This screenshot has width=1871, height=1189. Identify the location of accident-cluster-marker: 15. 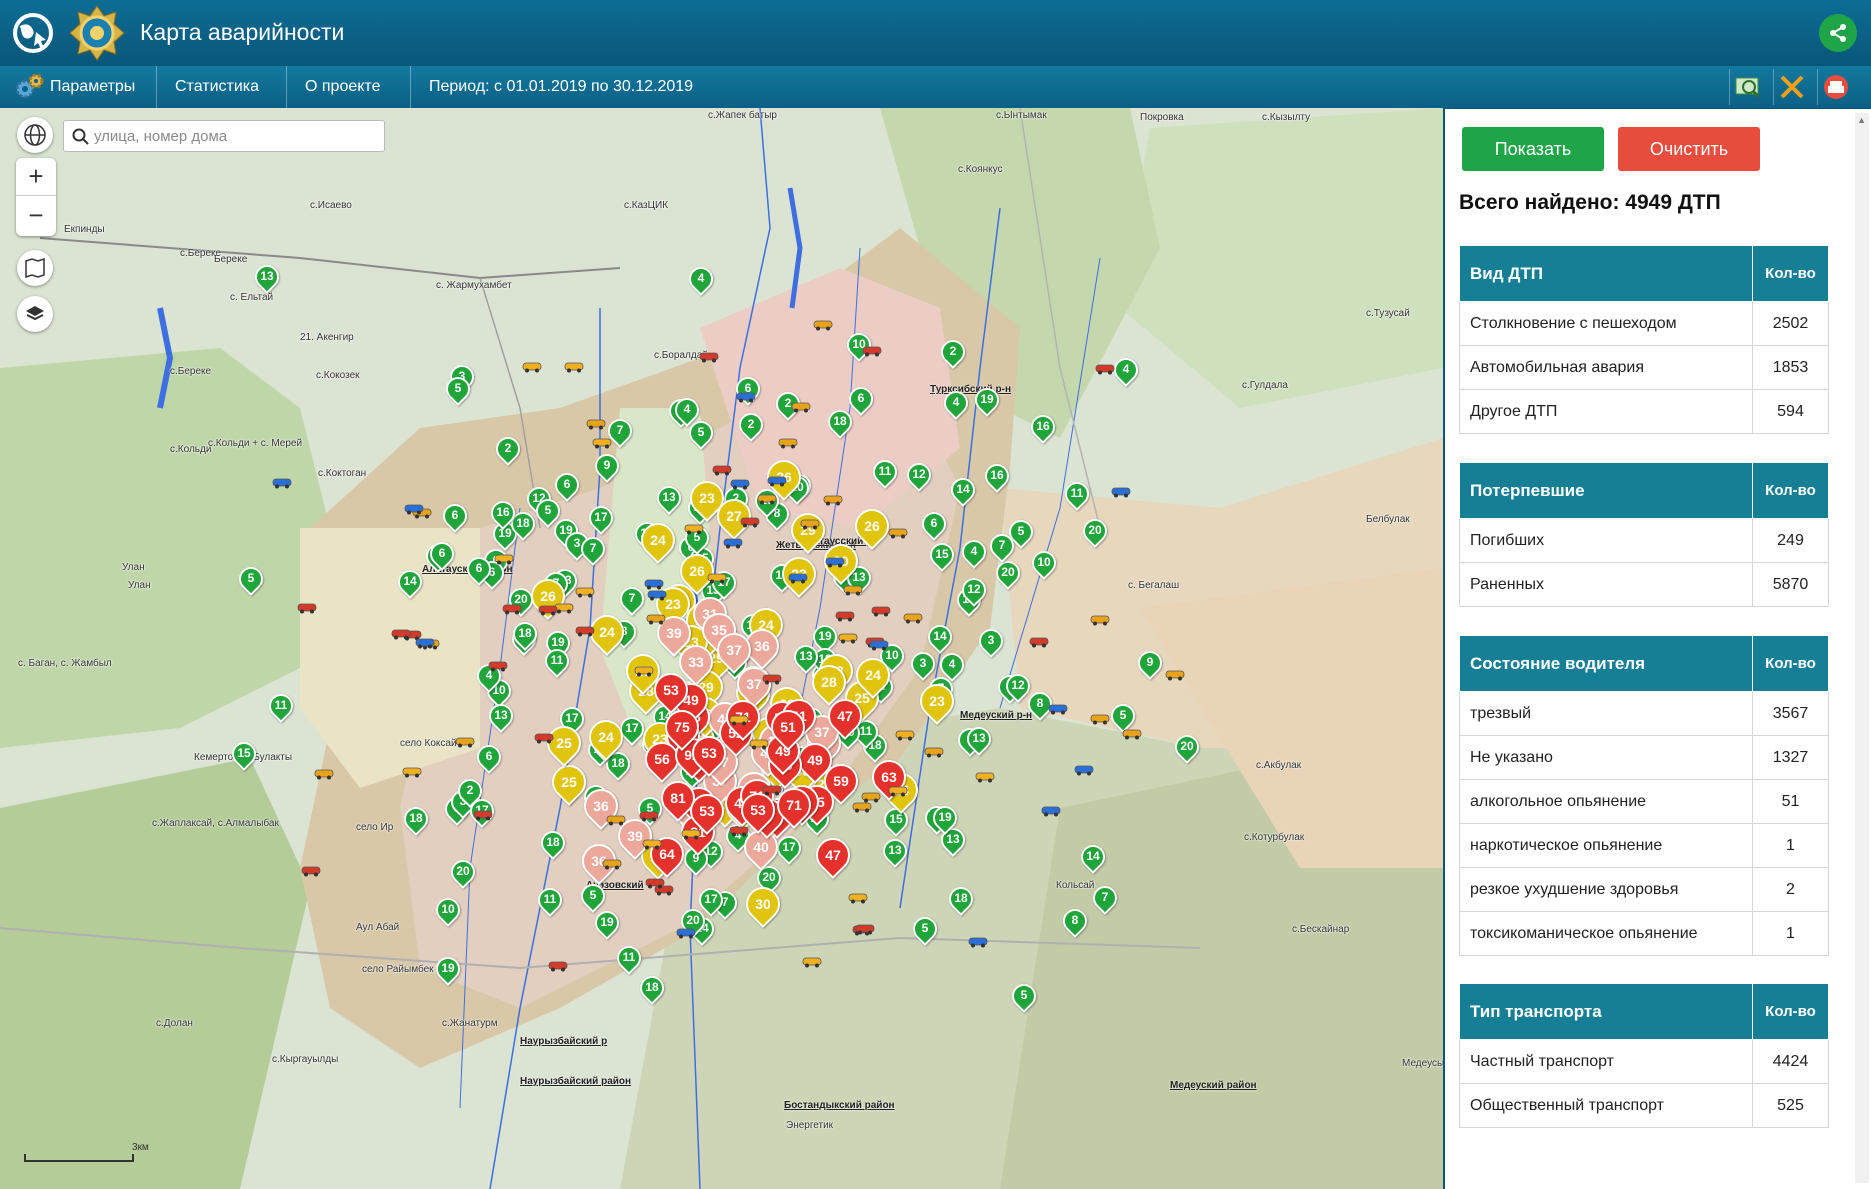
(942, 556).